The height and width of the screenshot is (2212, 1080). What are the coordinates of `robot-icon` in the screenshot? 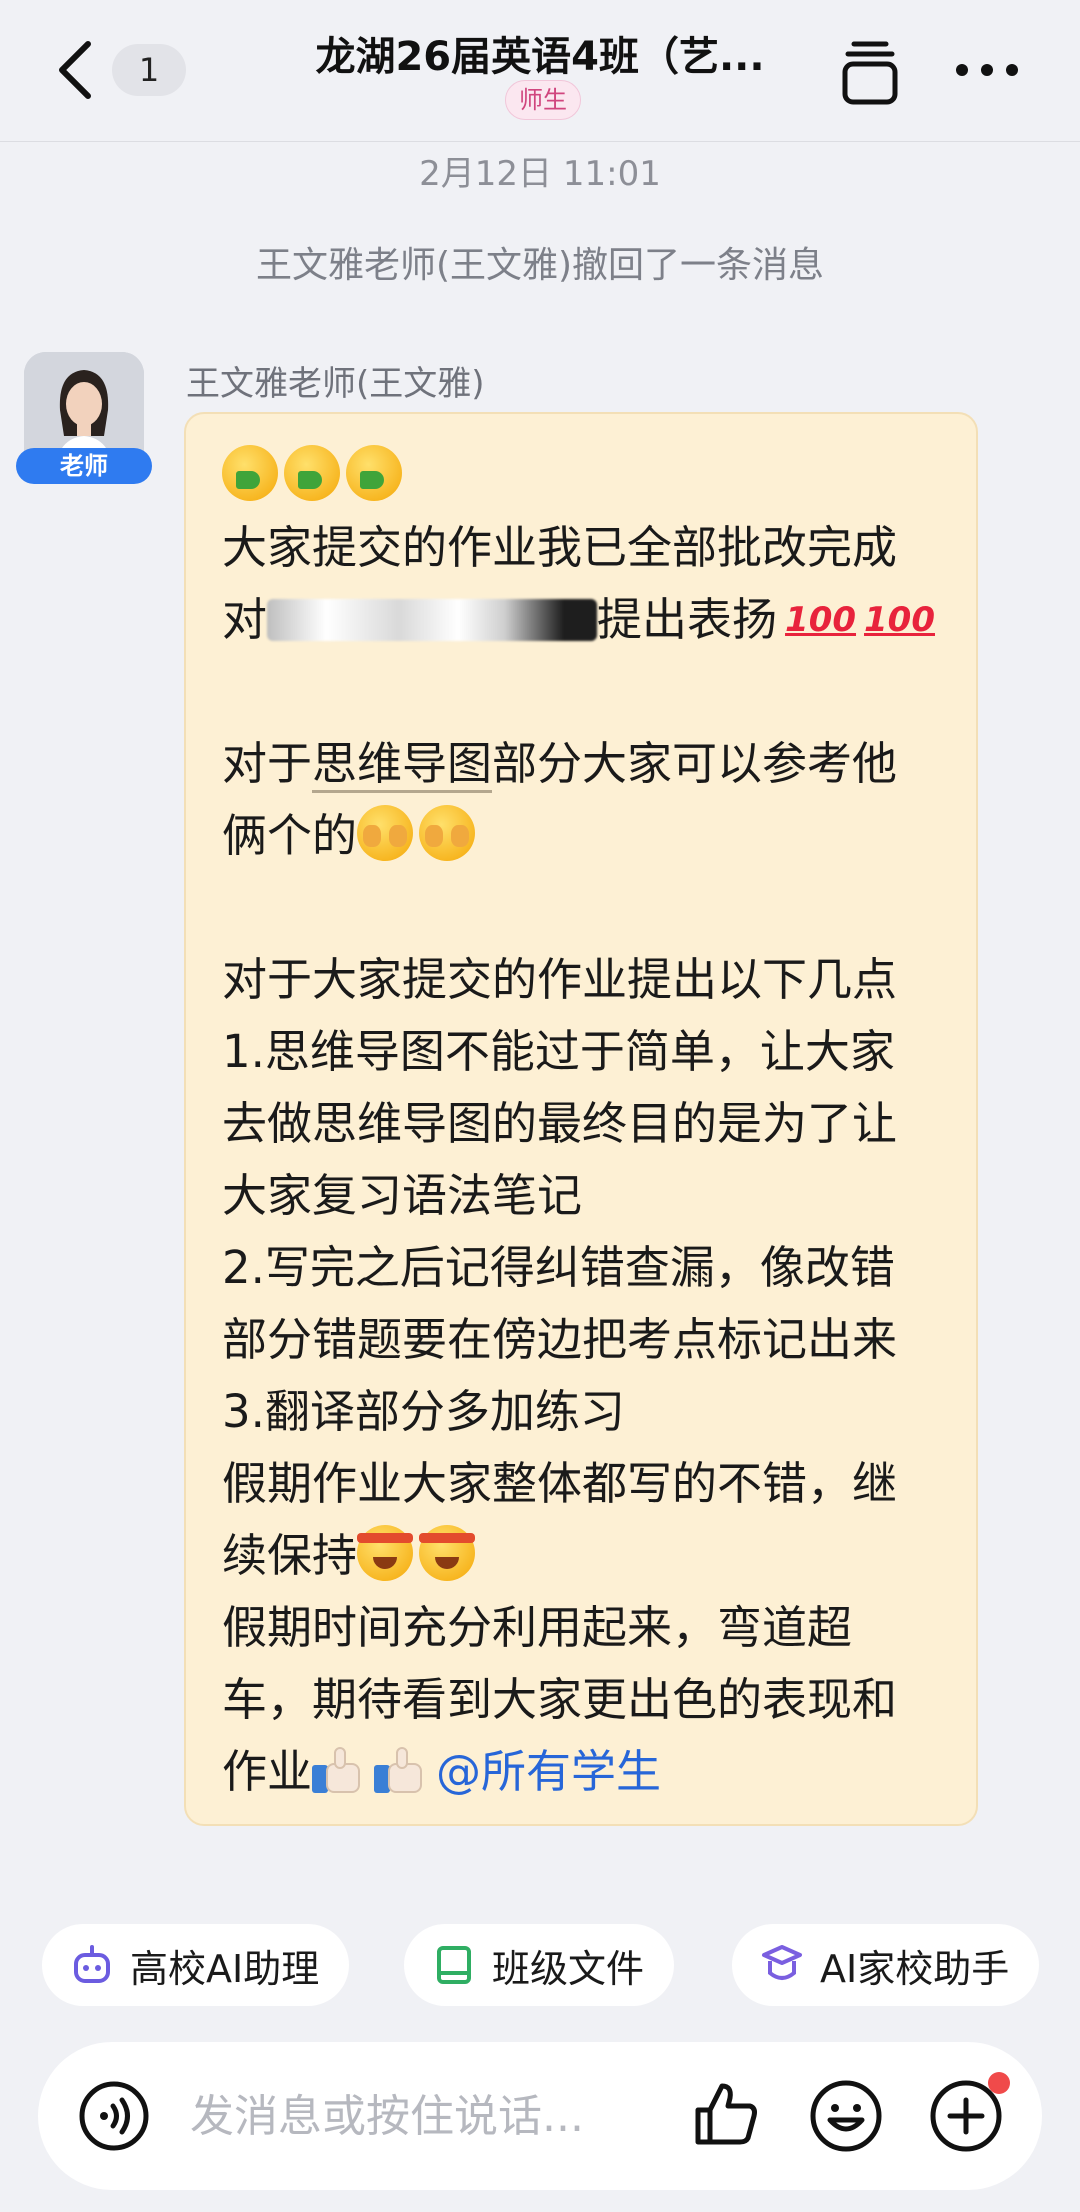 It's located at (92, 1964).